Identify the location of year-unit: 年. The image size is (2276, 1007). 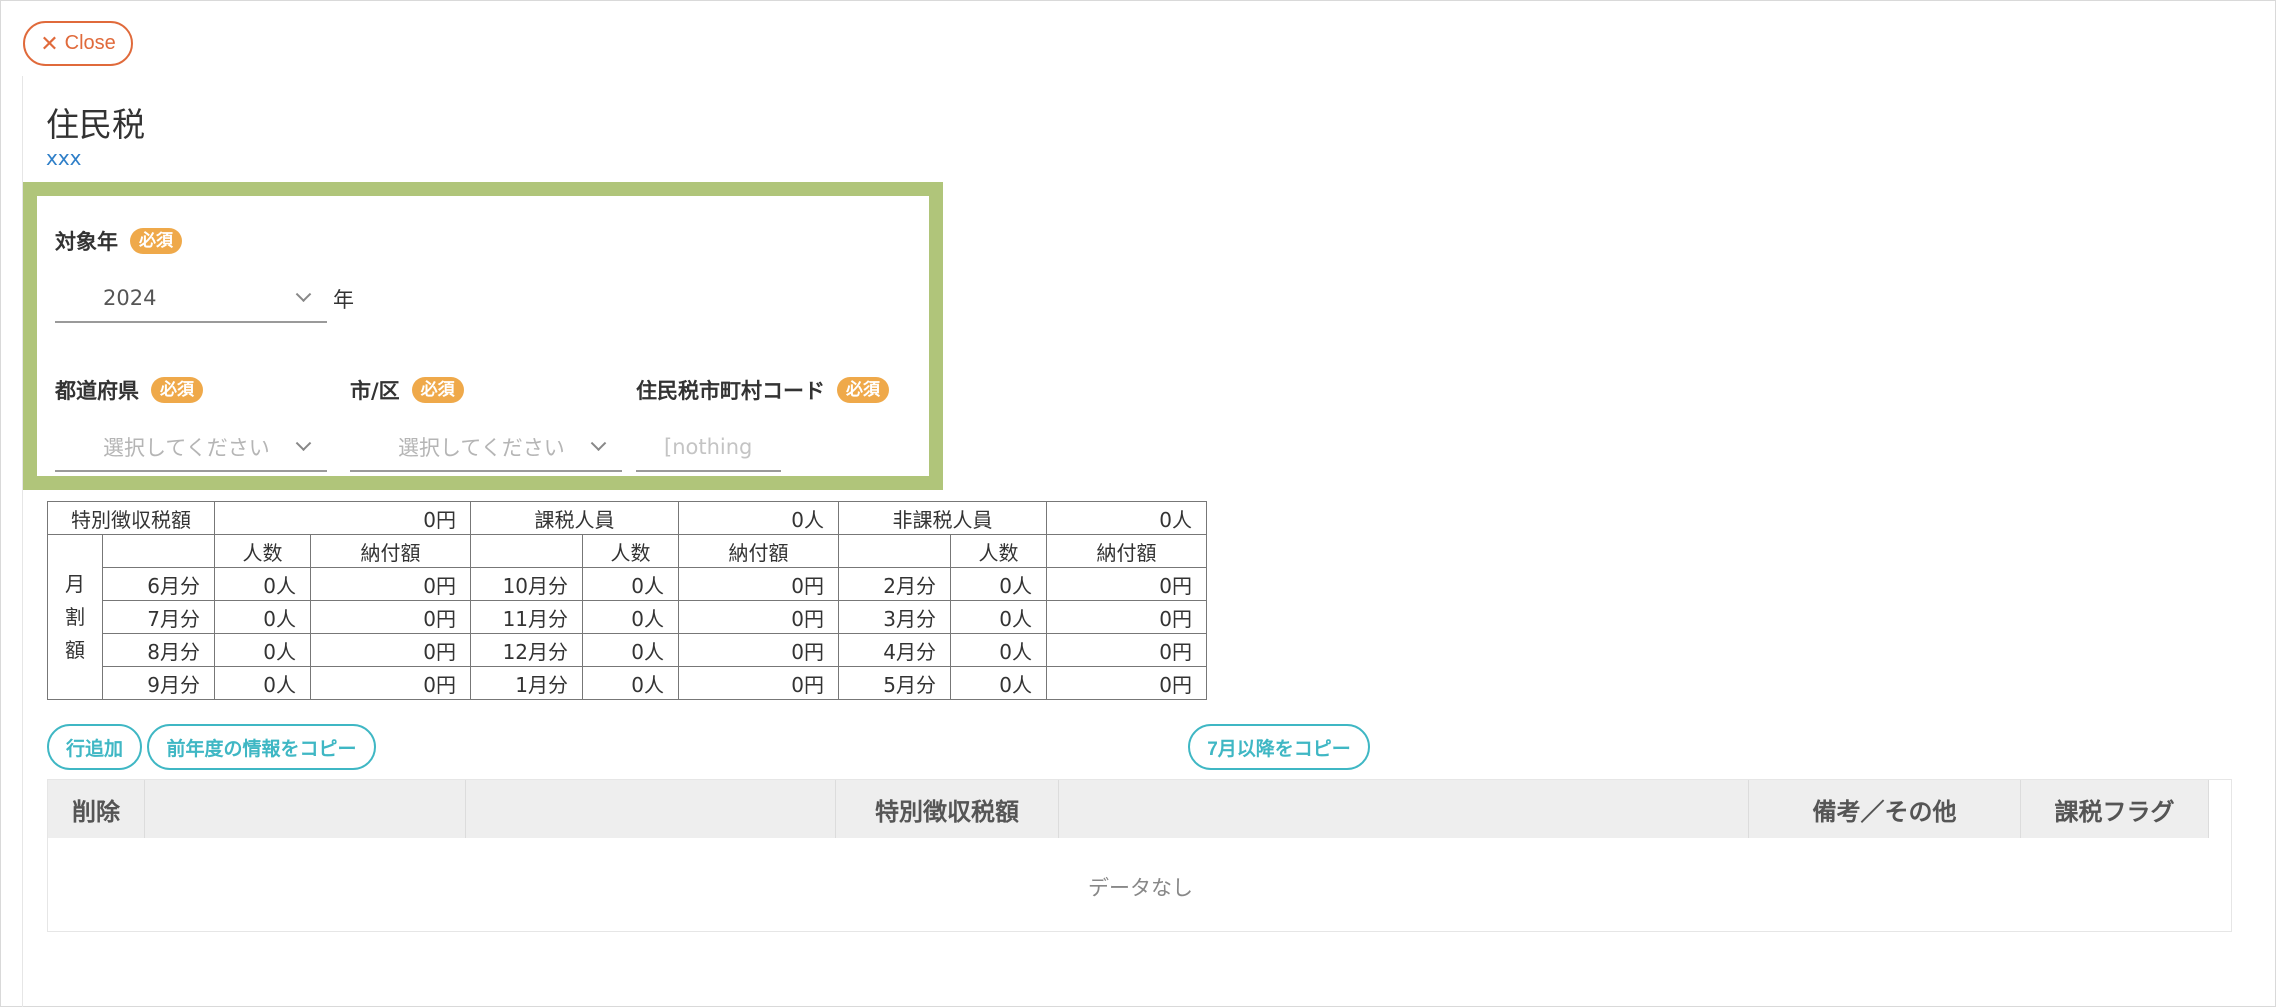
(343, 300).